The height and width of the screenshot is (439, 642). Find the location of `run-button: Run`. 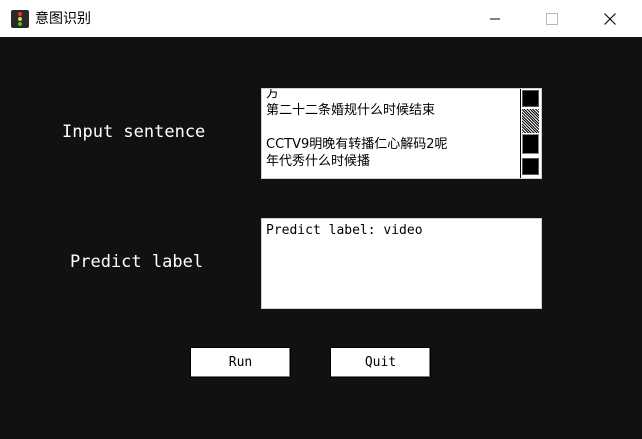

run-button: Run is located at coordinates (240, 362).